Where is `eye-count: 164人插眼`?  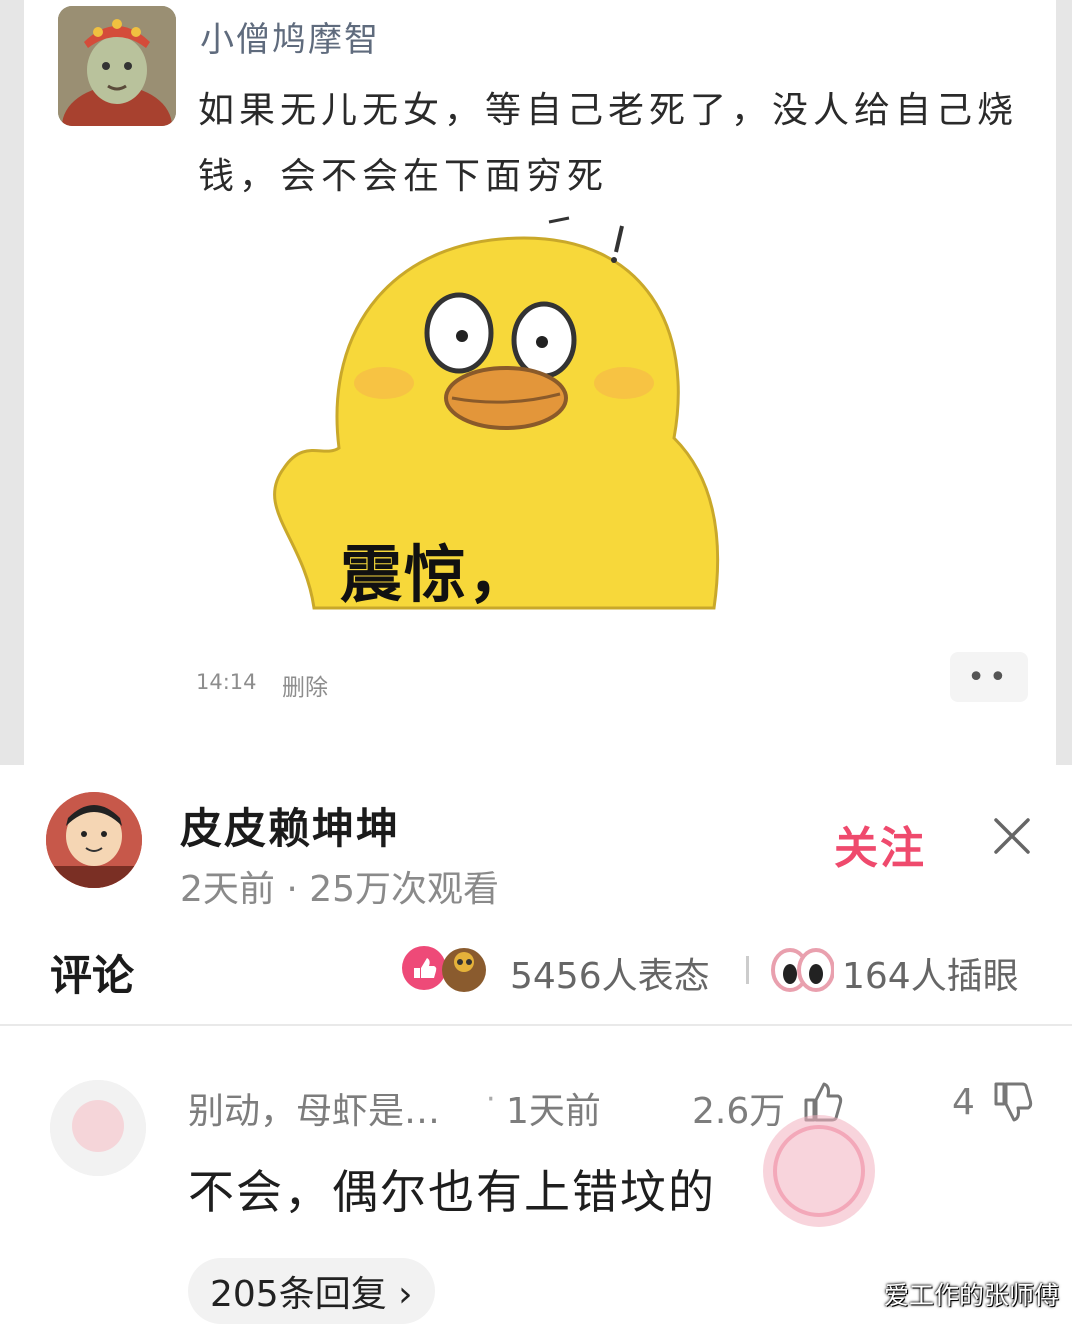
eye-count: 164人插眼 is located at coordinates (930, 976).